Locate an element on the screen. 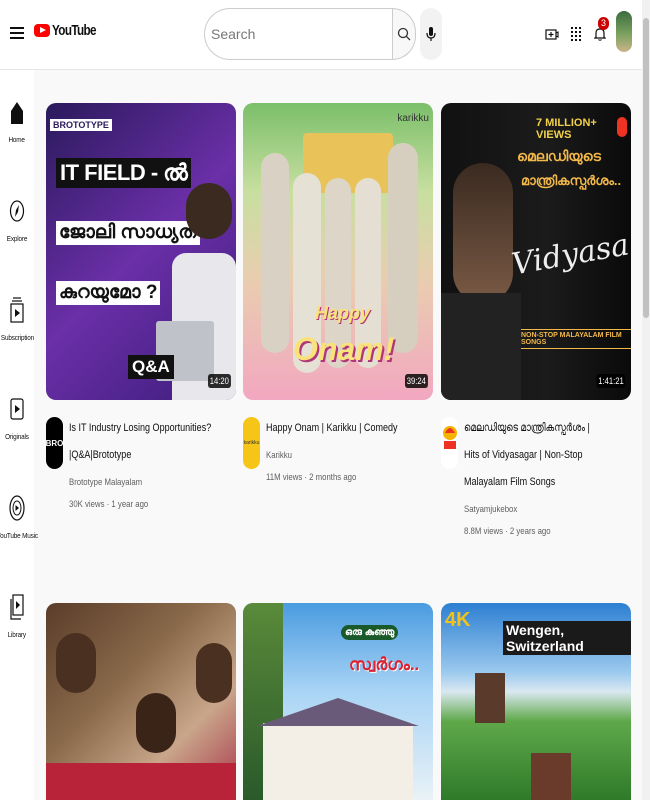  video-thumbnail: ഒരു കുഞ്ഞു സ്വർഗം.. is located at coordinates (338, 701).